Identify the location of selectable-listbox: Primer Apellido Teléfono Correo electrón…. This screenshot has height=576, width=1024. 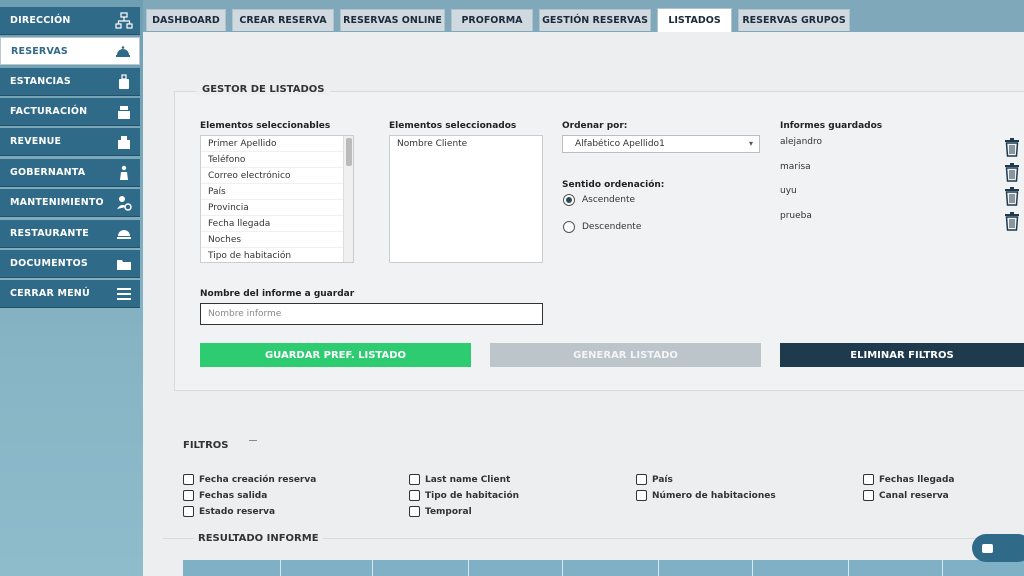
(277, 199).